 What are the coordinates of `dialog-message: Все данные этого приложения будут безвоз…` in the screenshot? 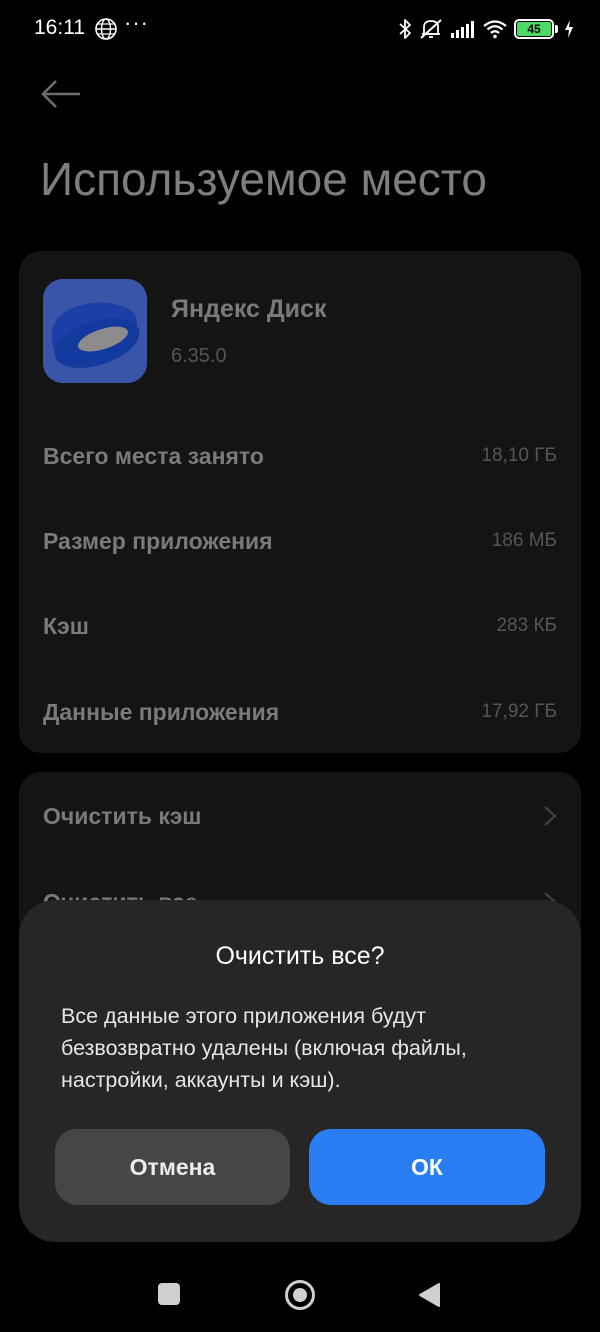 It's located at (264, 1048).